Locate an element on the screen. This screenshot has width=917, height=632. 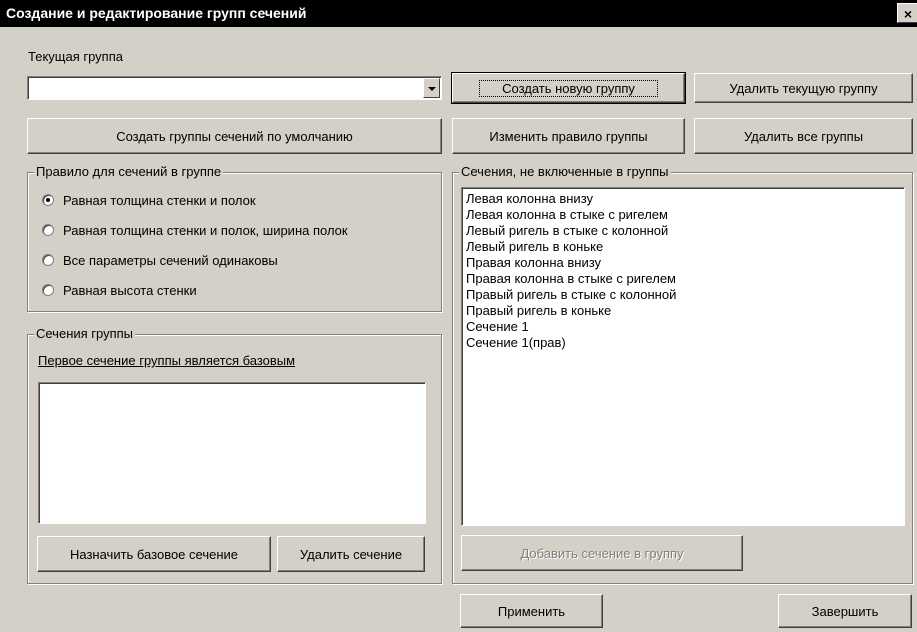
list-item: Левая колонна внизу is located at coordinates (683, 199).